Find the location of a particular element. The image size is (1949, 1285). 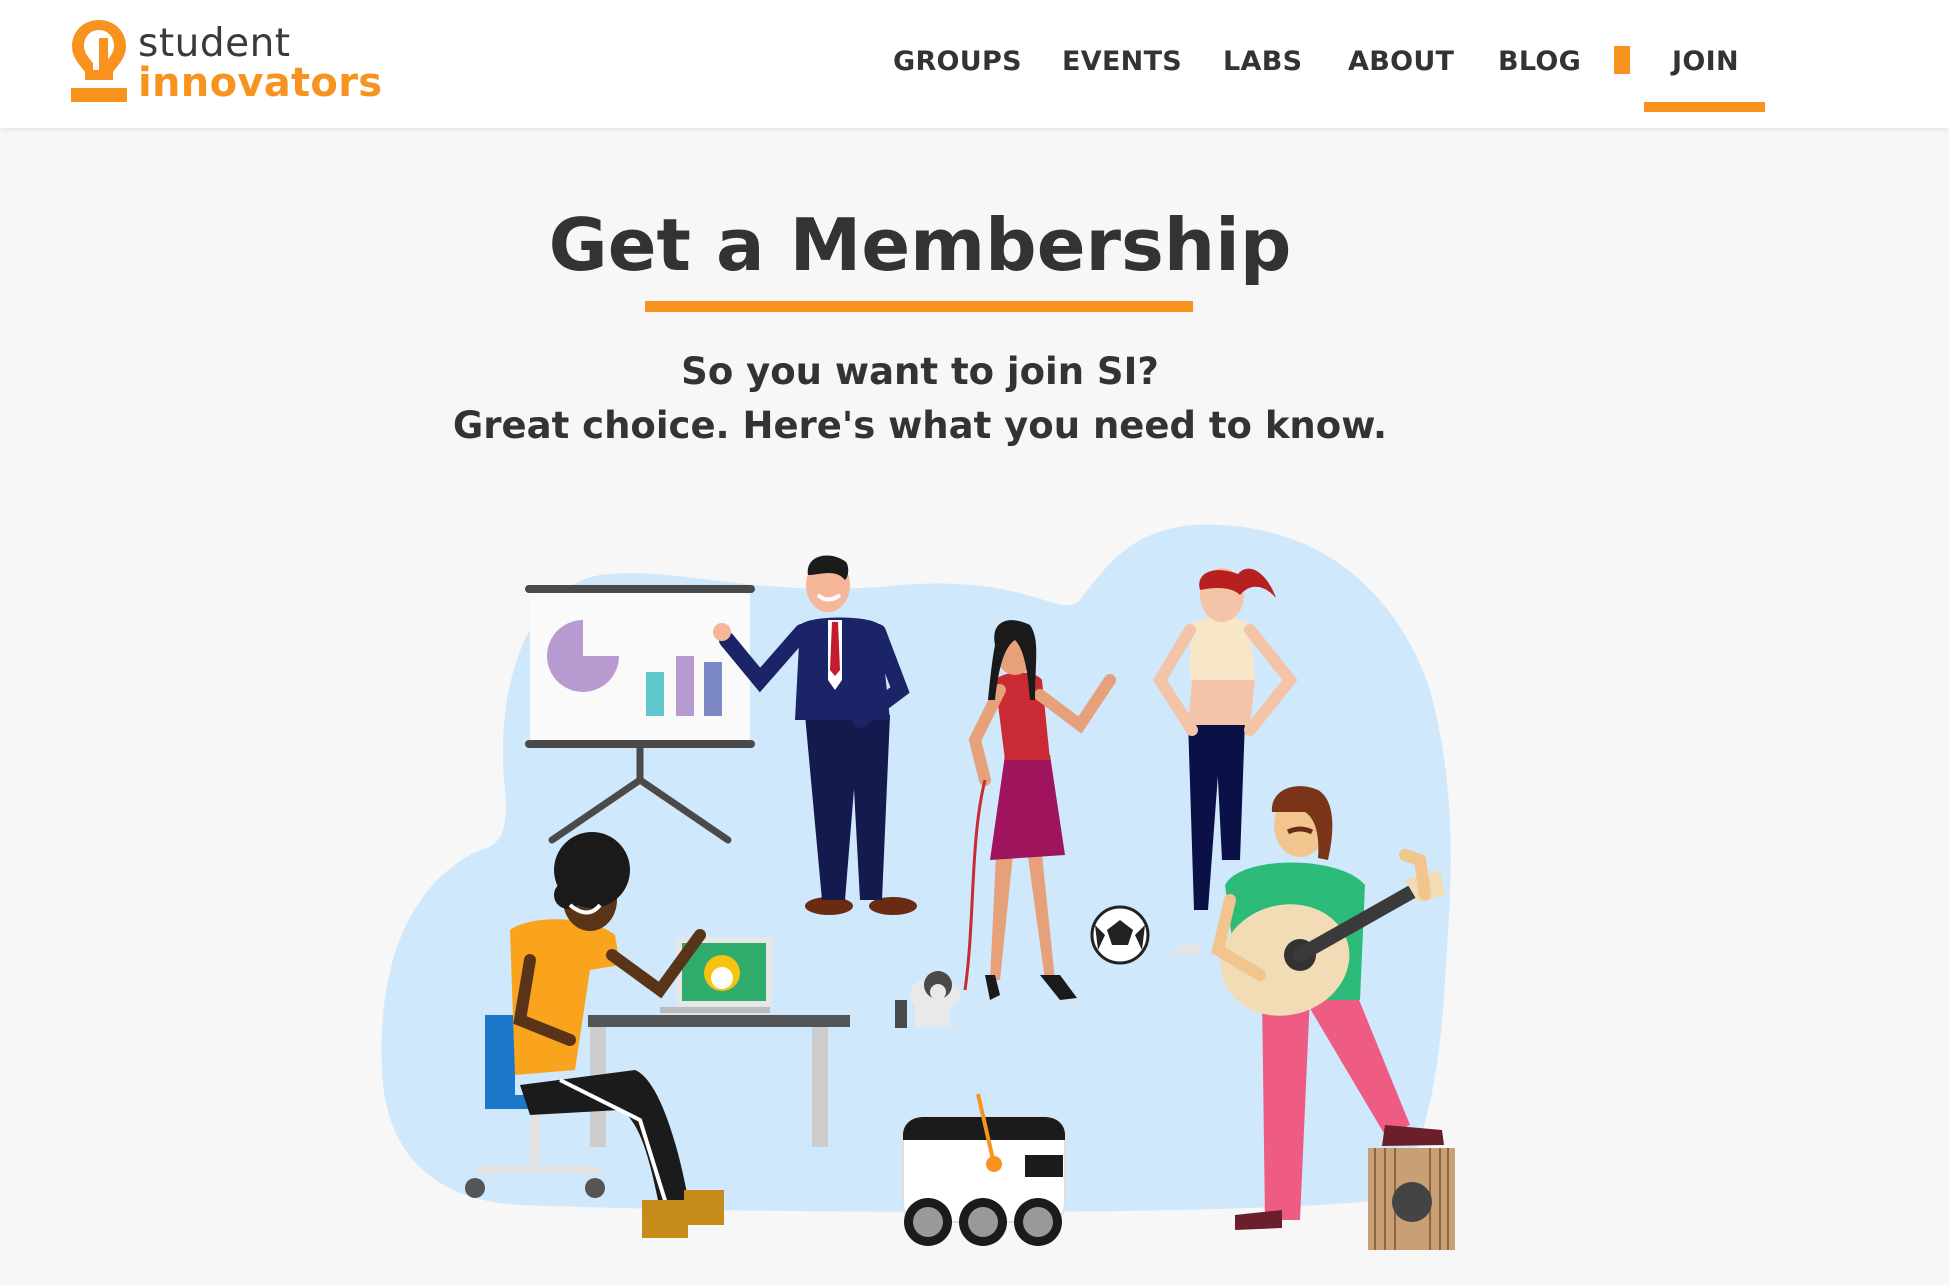

presentation-board is located at coordinates (640, 714).